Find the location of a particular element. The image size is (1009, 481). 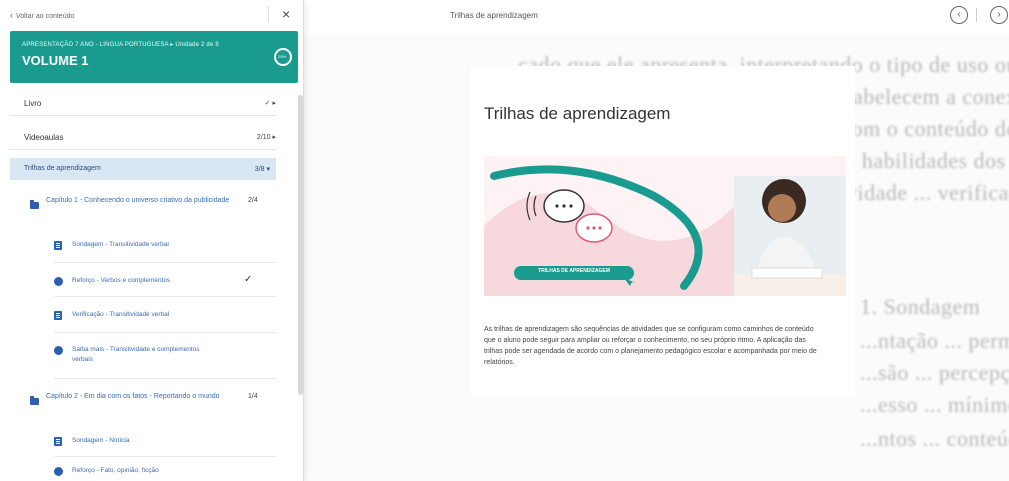

progress-ring-icon: 25% is located at coordinates (283, 57).